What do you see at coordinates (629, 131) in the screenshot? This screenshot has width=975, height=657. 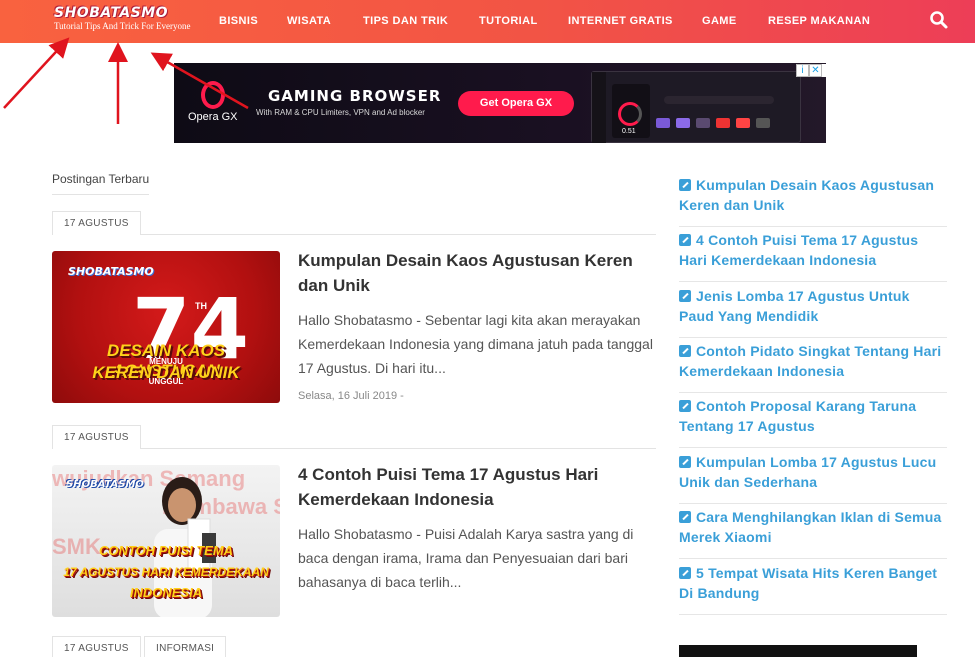 I see `ad-gauge-value: 0.51` at bounding box center [629, 131].